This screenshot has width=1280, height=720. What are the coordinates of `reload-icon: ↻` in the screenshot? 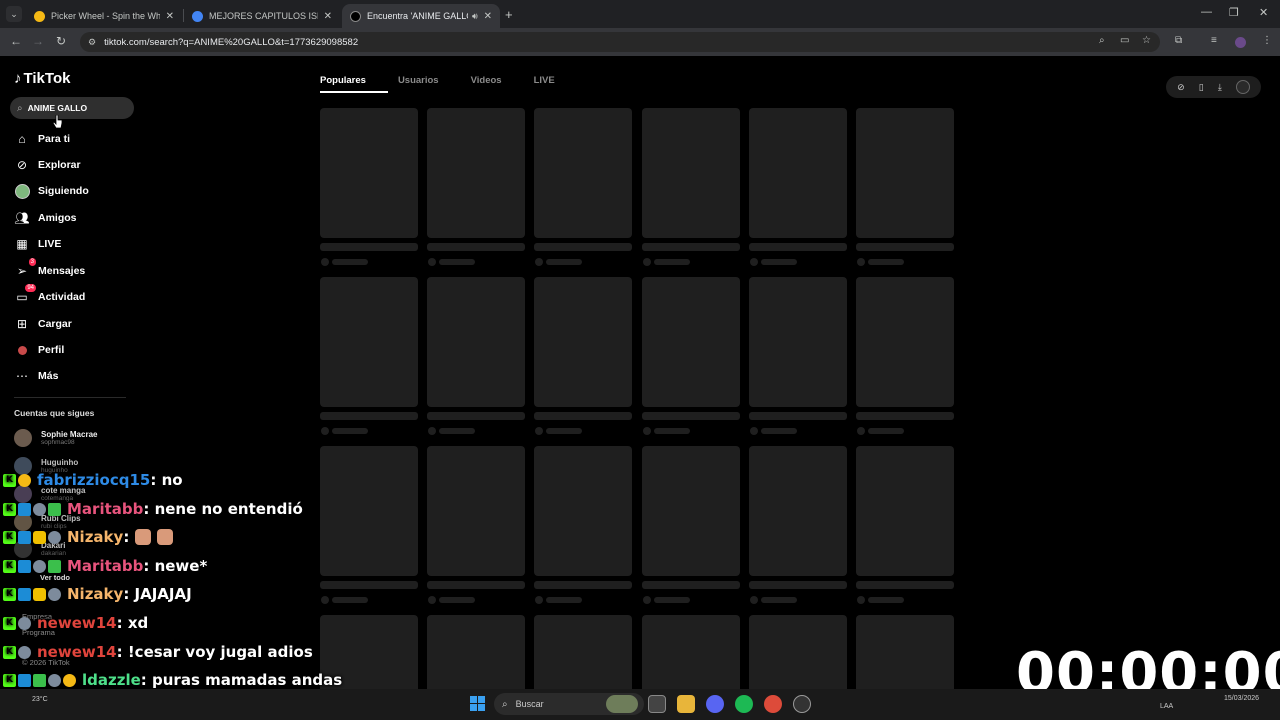 It's located at (61, 41).